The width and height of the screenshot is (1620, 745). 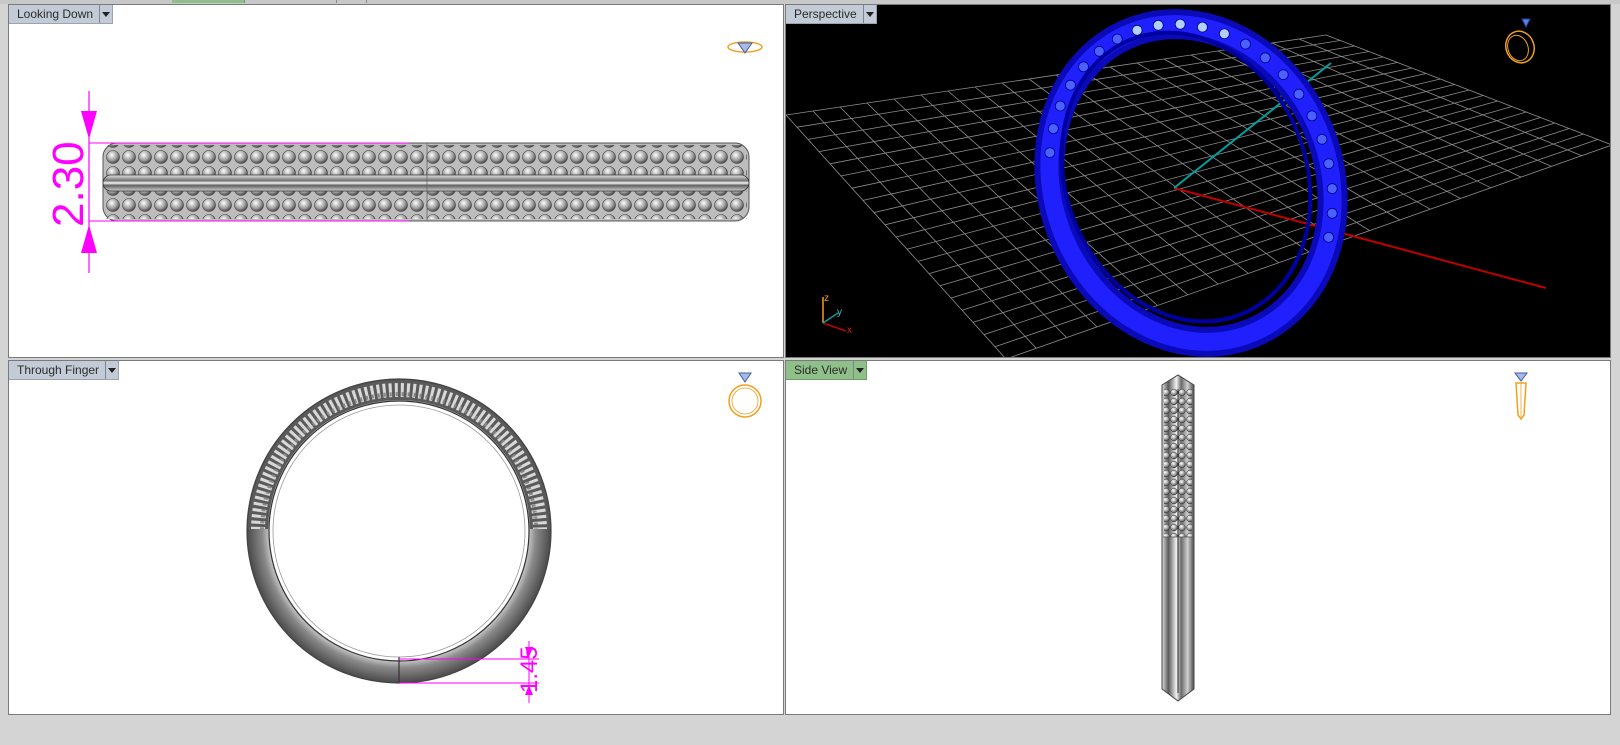 I want to click on viewport-label-through-finger: Through Finger, so click(x=64, y=370).